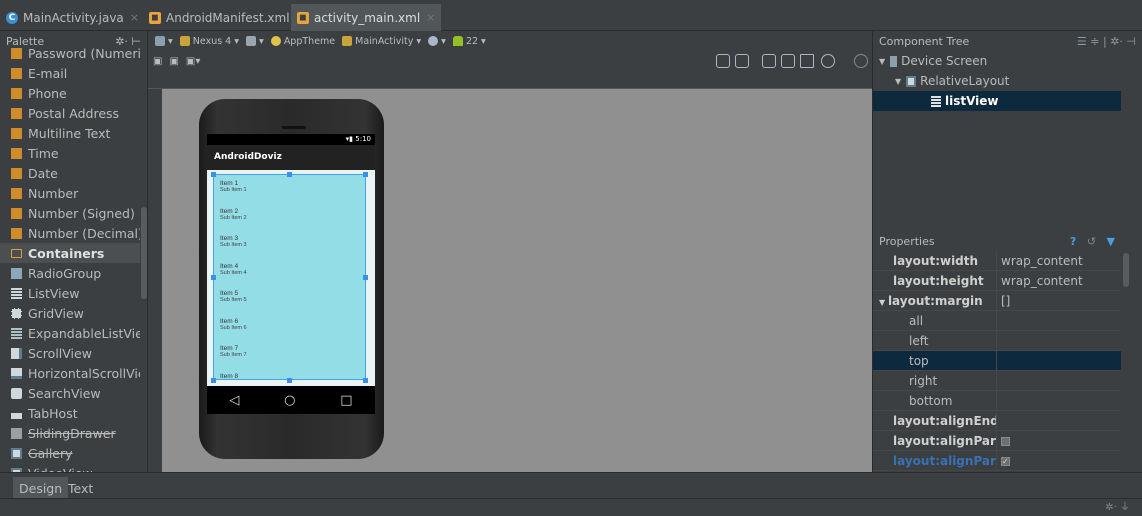  What do you see at coordinates (70, 53) in the screenshot?
I see `palette-item: Password (Numeric)` at bounding box center [70, 53].